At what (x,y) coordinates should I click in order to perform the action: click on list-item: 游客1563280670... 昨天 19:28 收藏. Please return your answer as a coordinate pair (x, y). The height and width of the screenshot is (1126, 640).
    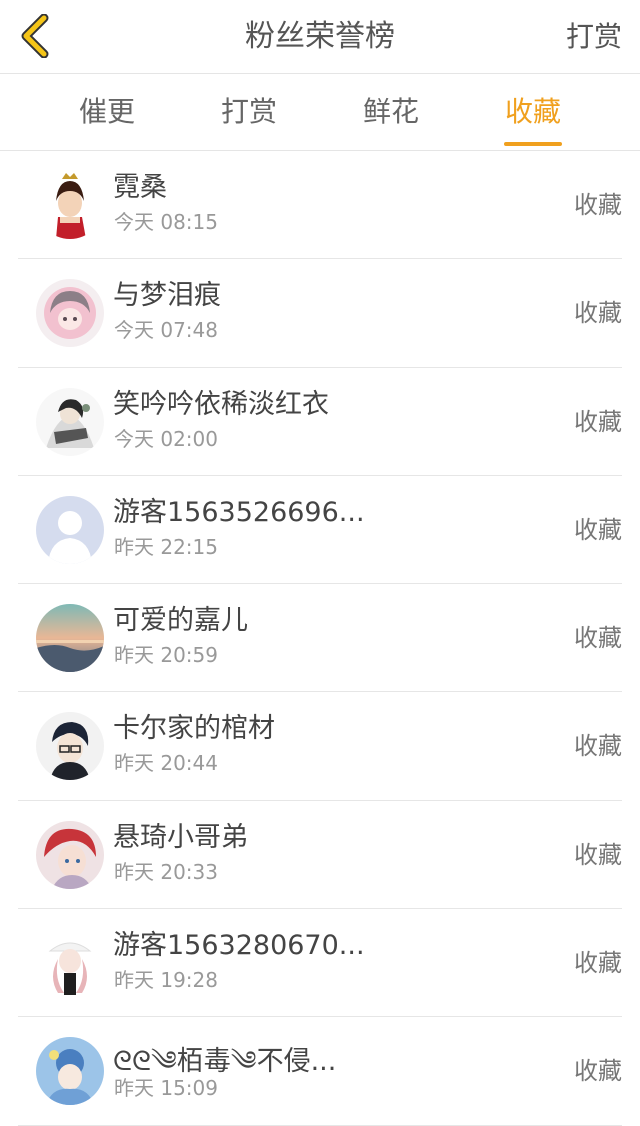
    Looking at the image, I should click on (320, 963).